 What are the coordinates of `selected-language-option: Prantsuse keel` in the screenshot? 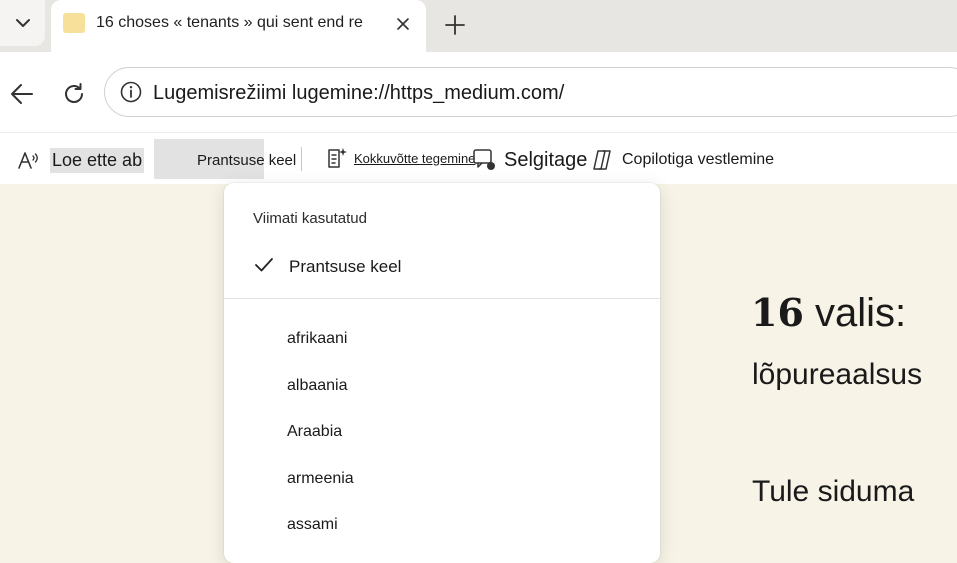 It's located at (345, 267).